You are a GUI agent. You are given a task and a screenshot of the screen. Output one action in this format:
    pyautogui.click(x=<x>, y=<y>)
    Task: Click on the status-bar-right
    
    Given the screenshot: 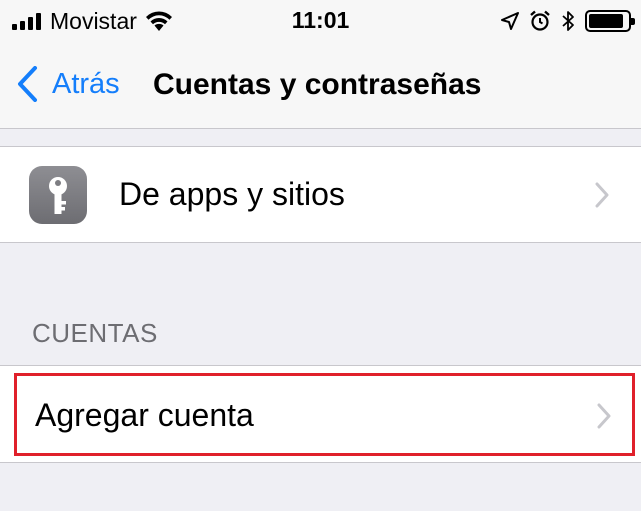 What is the action you would take?
    pyautogui.click(x=568, y=21)
    